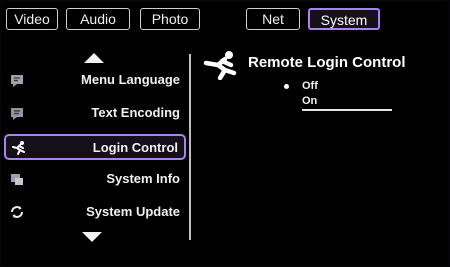 Image resolution: width=450 pixels, height=267 pixels. What do you see at coordinates (17, 81) in the screenshot?
I see `language-icon` at bounding box center [17, 81].